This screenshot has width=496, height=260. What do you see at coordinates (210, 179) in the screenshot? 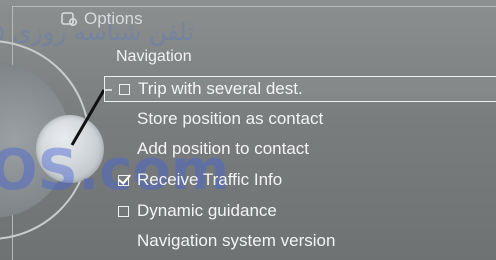
I see `menu-item-label: Receive Traffic Info` at bounding box center [210, 179].